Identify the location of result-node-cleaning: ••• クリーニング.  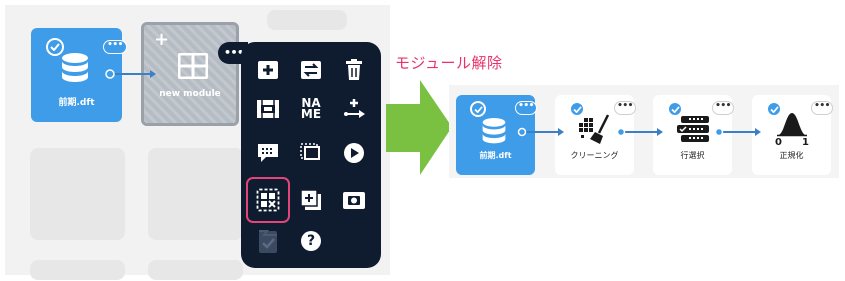
(595, 135).